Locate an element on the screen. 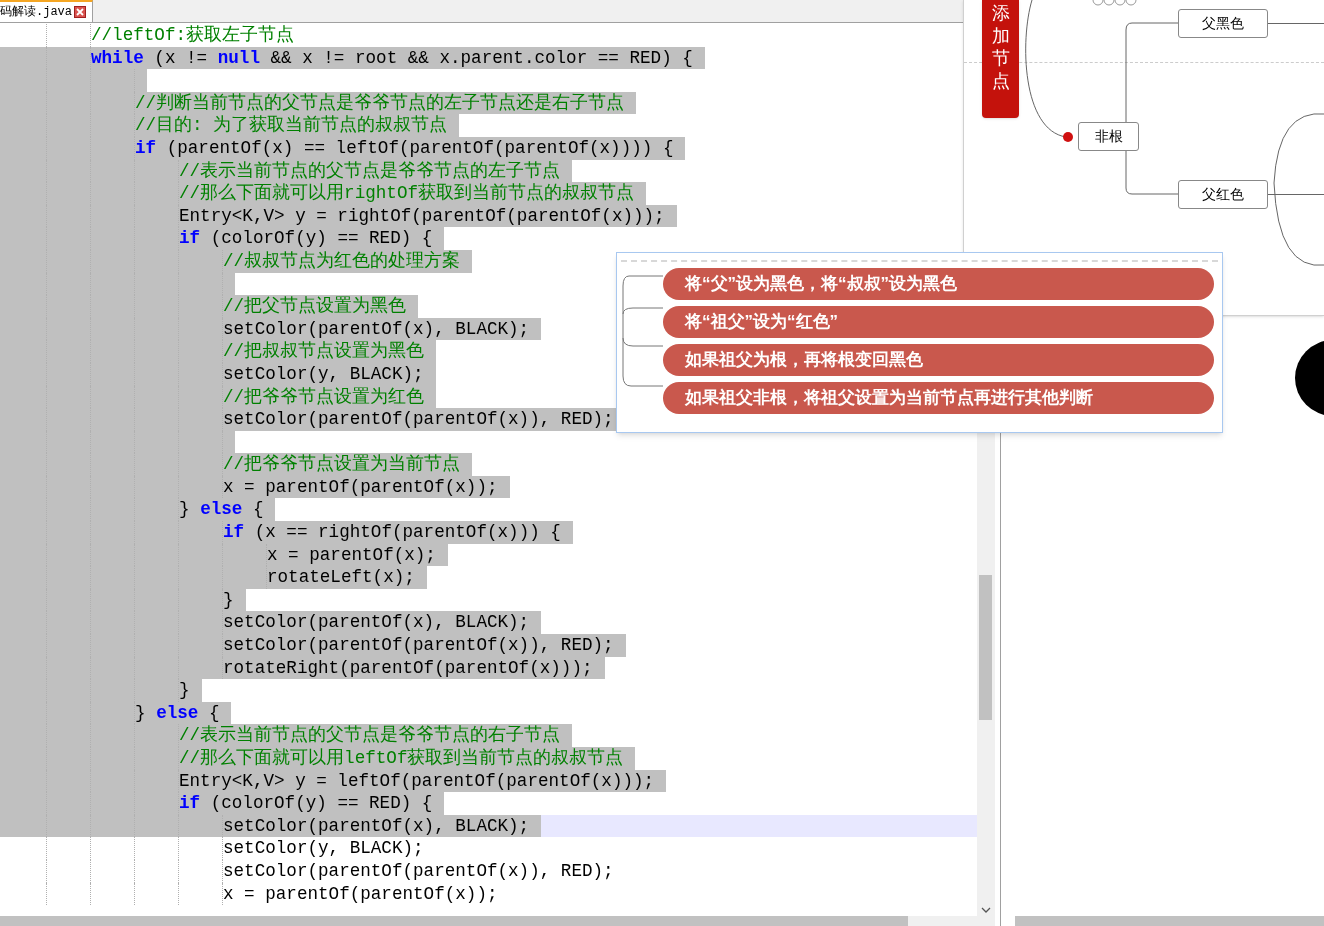 The image size is (1324, 926). topic-node: 如果祖父为根，再将根变回黑色 is located at coordinates (938, 360).